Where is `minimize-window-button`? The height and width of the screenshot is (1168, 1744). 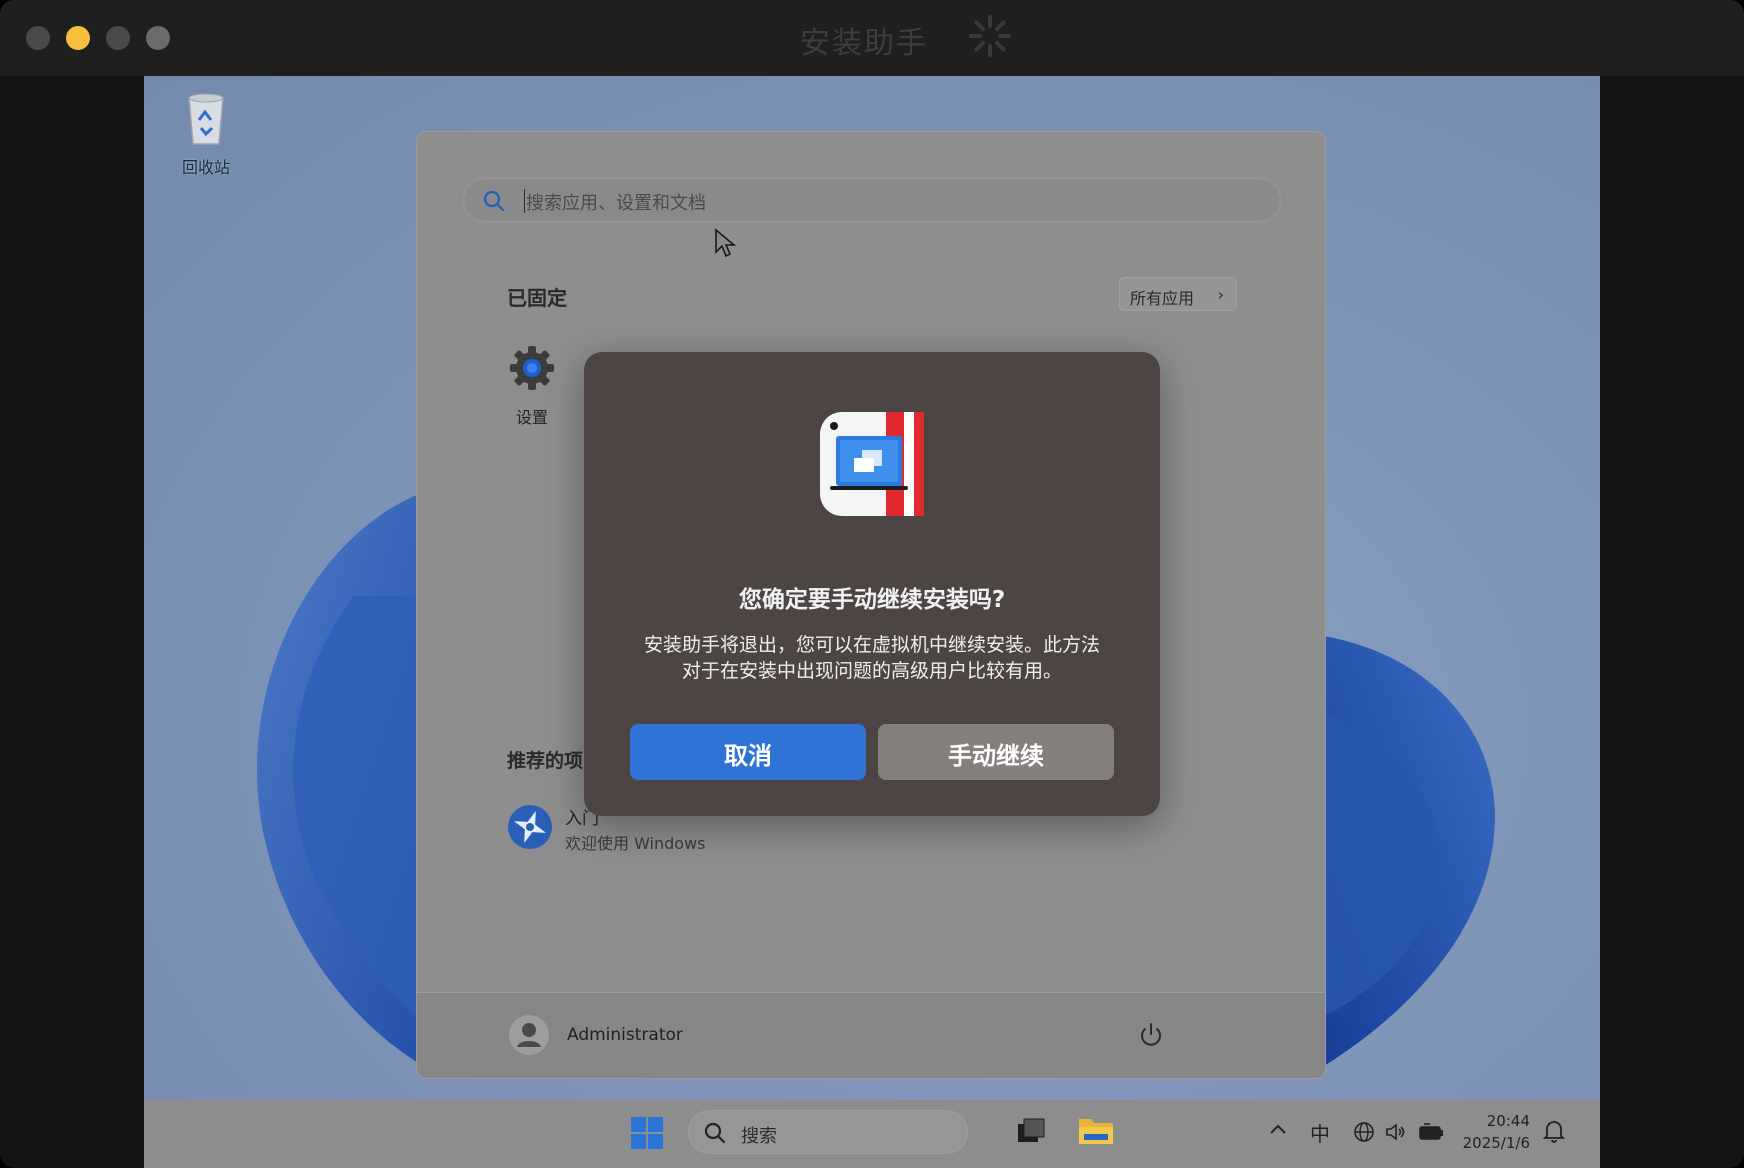 minimize-window-button is located at coordinates (78, 38).